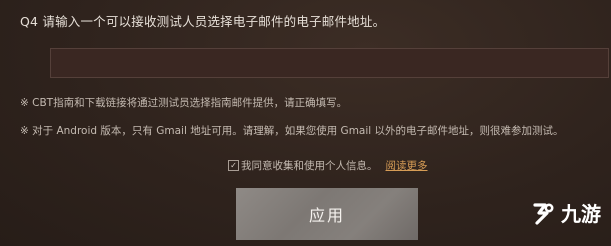  I want to click on watermark-text: 九游, so click(581, 214).